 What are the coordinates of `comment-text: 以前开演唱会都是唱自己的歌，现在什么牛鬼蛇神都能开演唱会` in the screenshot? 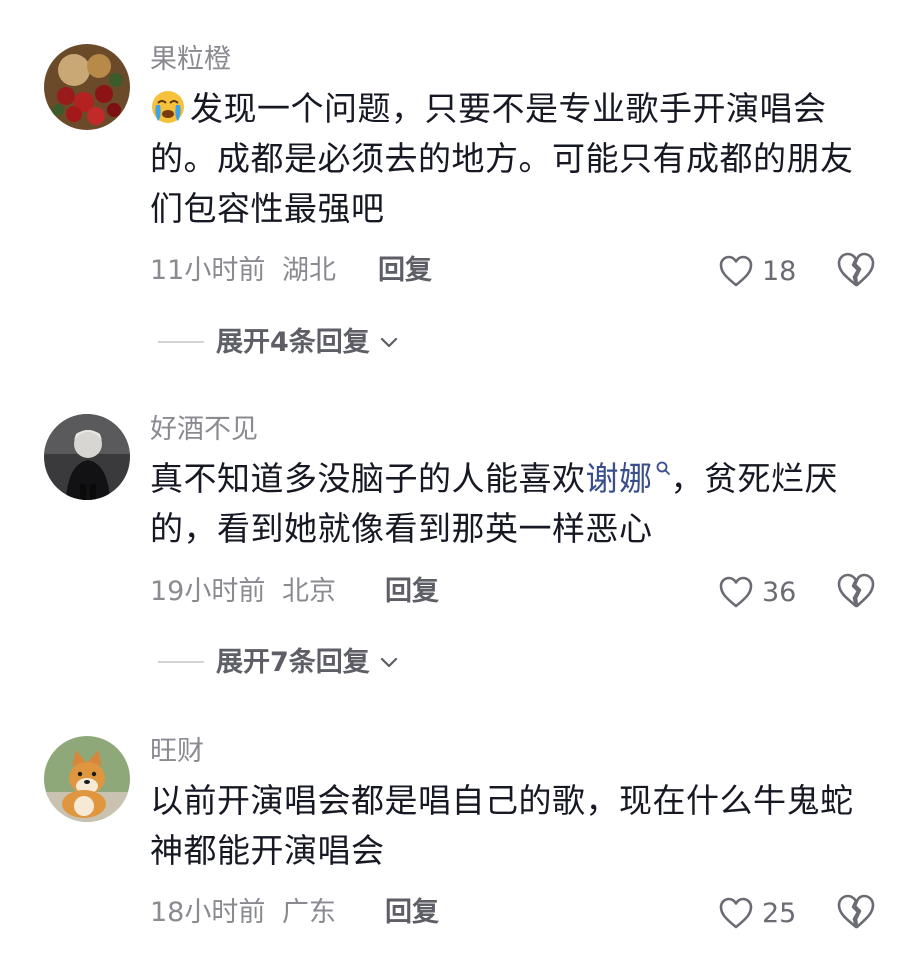 It's located at (514, 826).